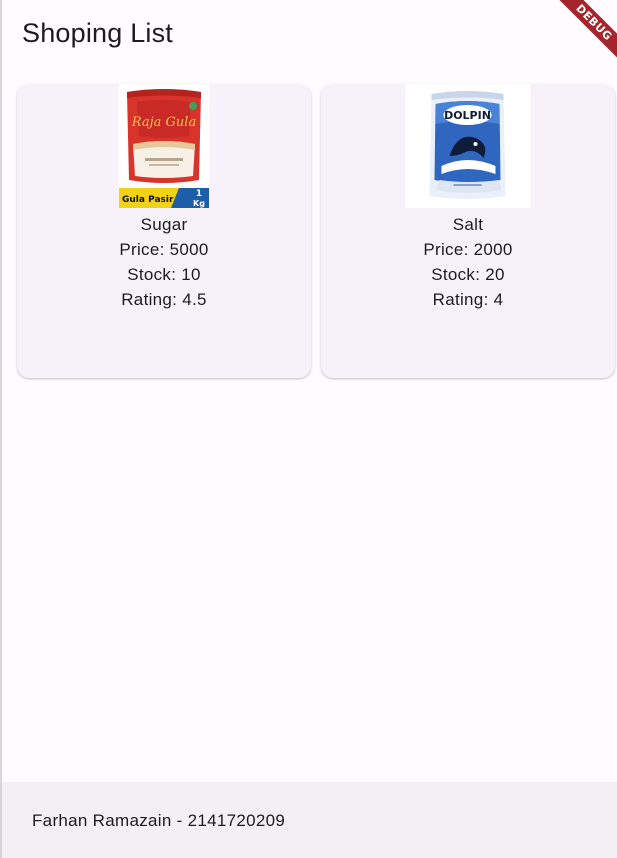 Image resolution: width=617 pixels, height=858 pixels. Describe the element at coordinates (163, 122) in the screenshot. I see `sugar-brand-text: Raja Gula` at that location.